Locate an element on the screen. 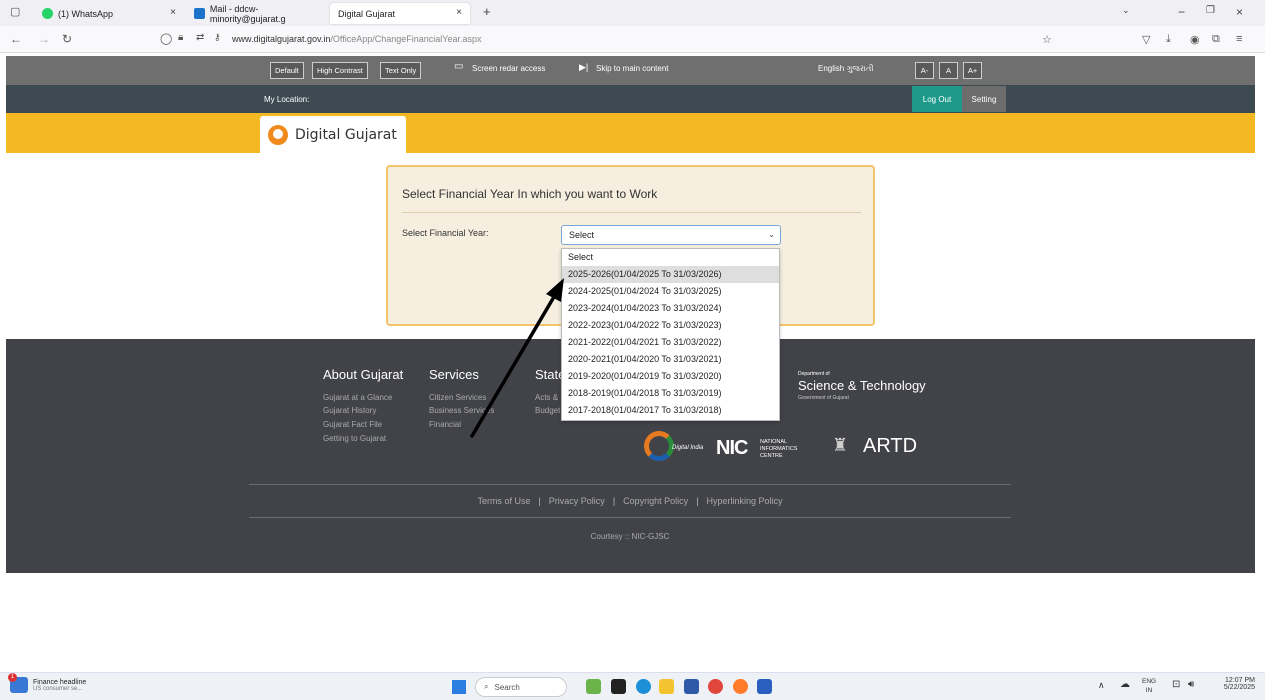  account-icon: ◉ is located at coordinates (1195, 39).